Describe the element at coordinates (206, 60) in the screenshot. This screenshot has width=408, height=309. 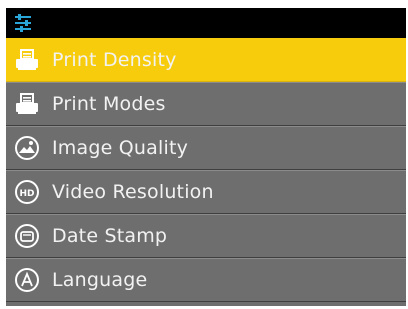
I see `menu-item-print-density: Print Density` at that location.